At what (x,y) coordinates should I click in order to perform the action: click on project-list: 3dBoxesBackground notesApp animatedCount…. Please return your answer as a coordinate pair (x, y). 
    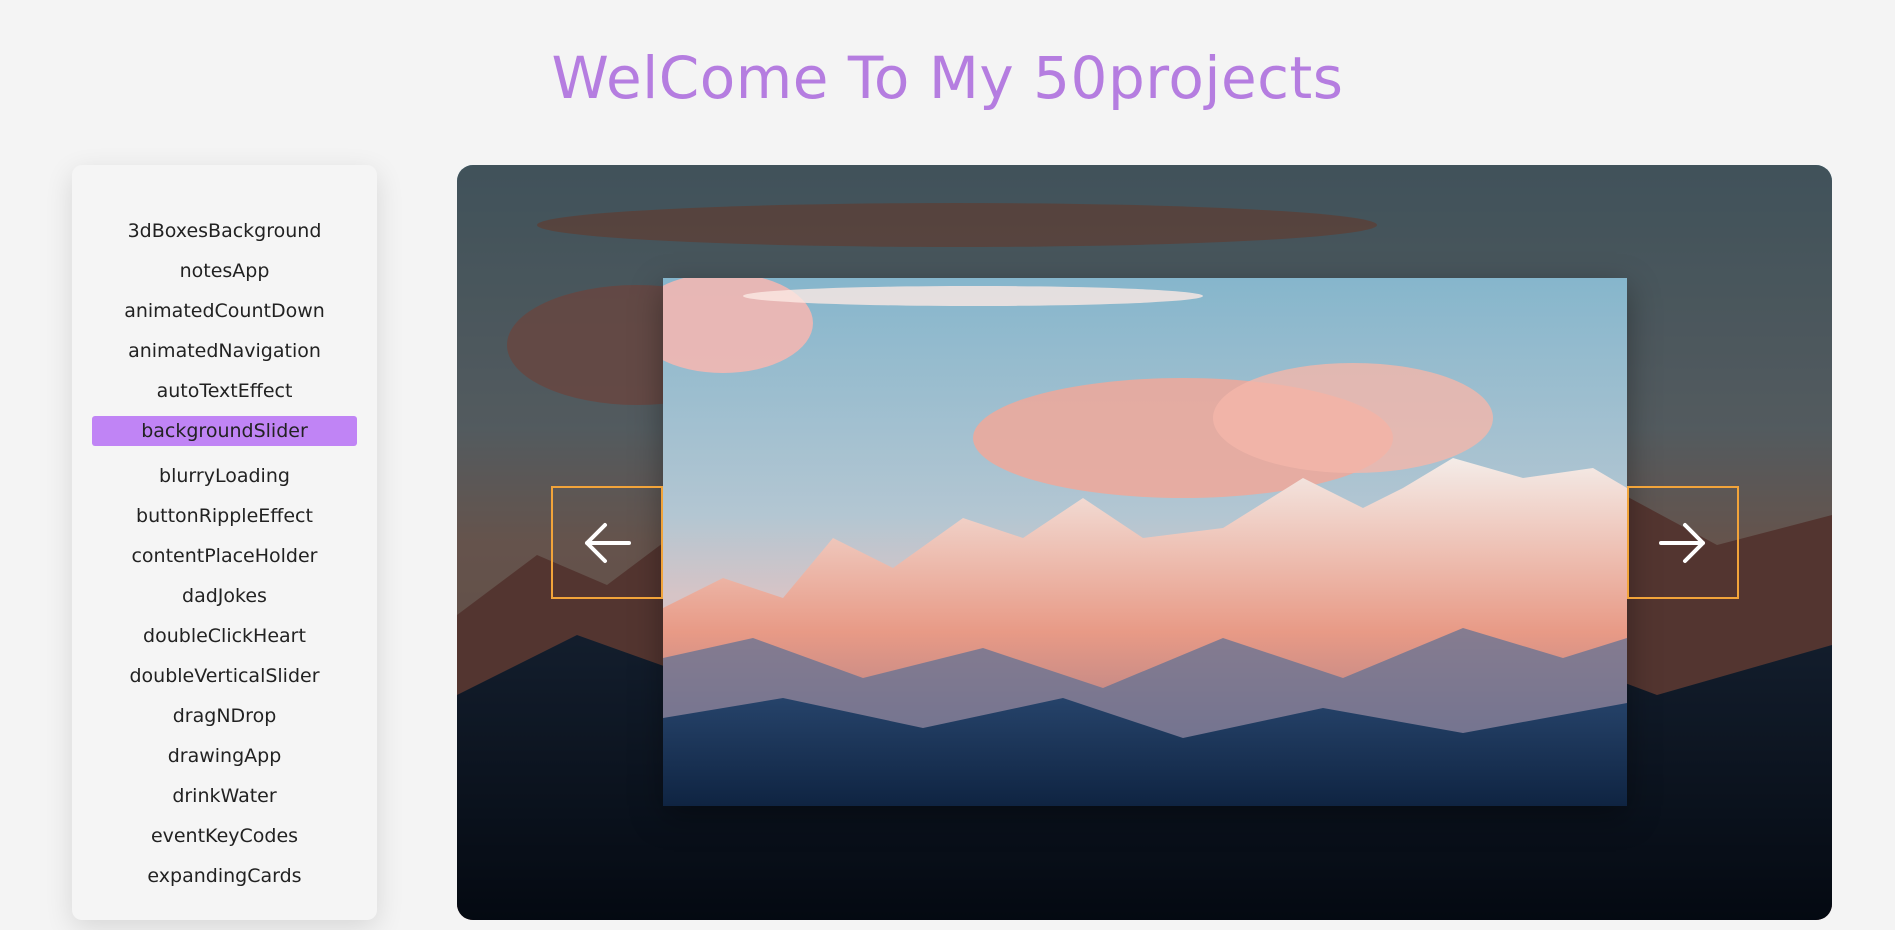
    Looking at the image, I should click on (224, 553).